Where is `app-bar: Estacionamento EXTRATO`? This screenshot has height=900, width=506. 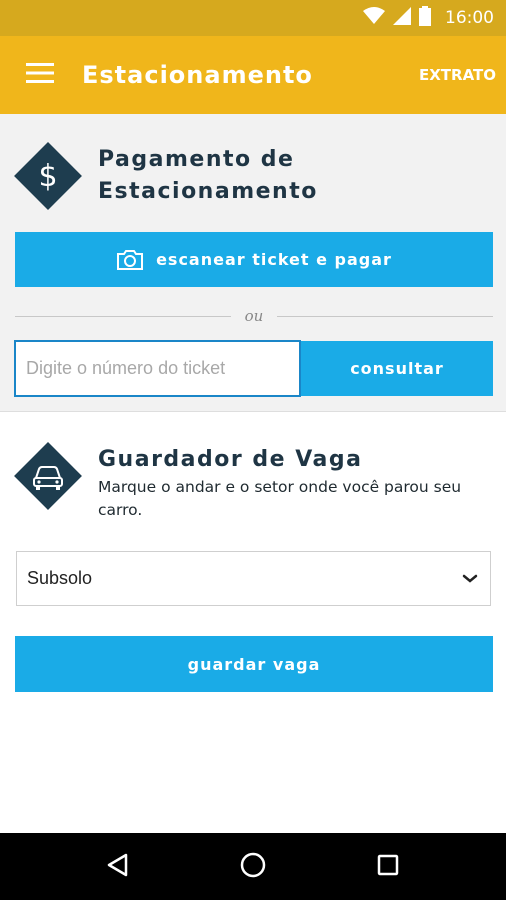
app-bar: Estacionamento EXTRATO is located at coordinates (253, 75).